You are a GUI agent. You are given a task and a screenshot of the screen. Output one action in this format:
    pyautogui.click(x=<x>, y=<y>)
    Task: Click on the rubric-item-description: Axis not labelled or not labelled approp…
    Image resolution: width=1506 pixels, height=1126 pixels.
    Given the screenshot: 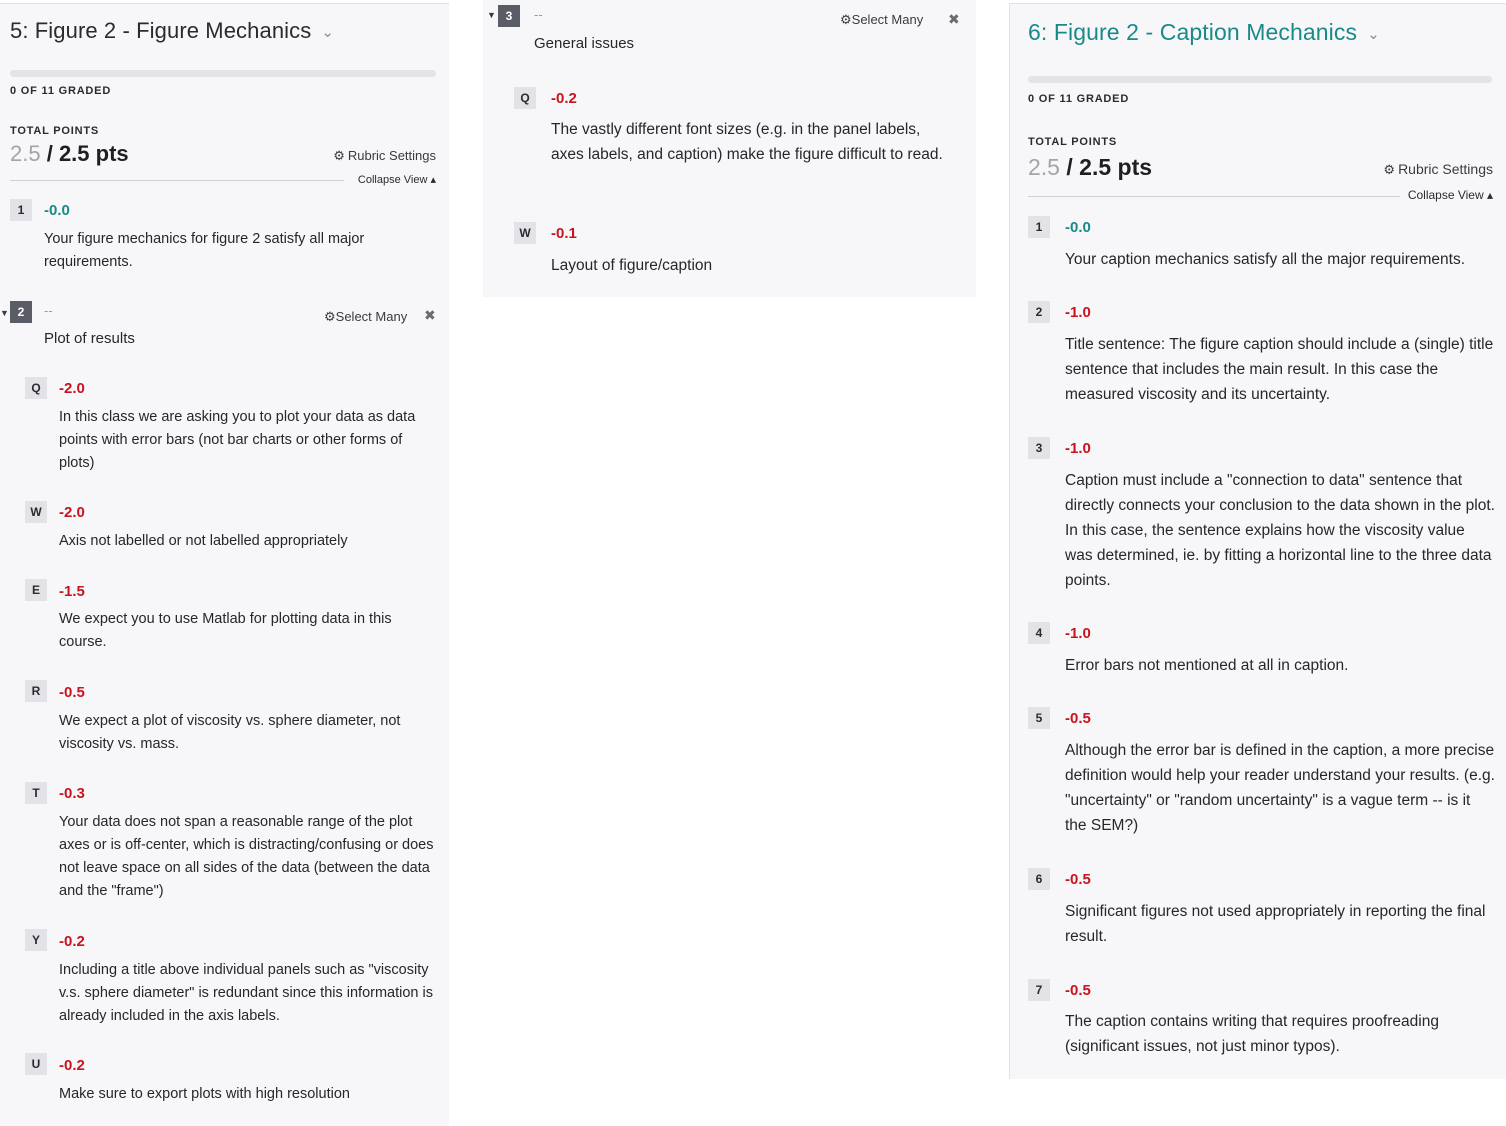 What is the action you would take?
    pyautogui.click(x=247, y=541)
    